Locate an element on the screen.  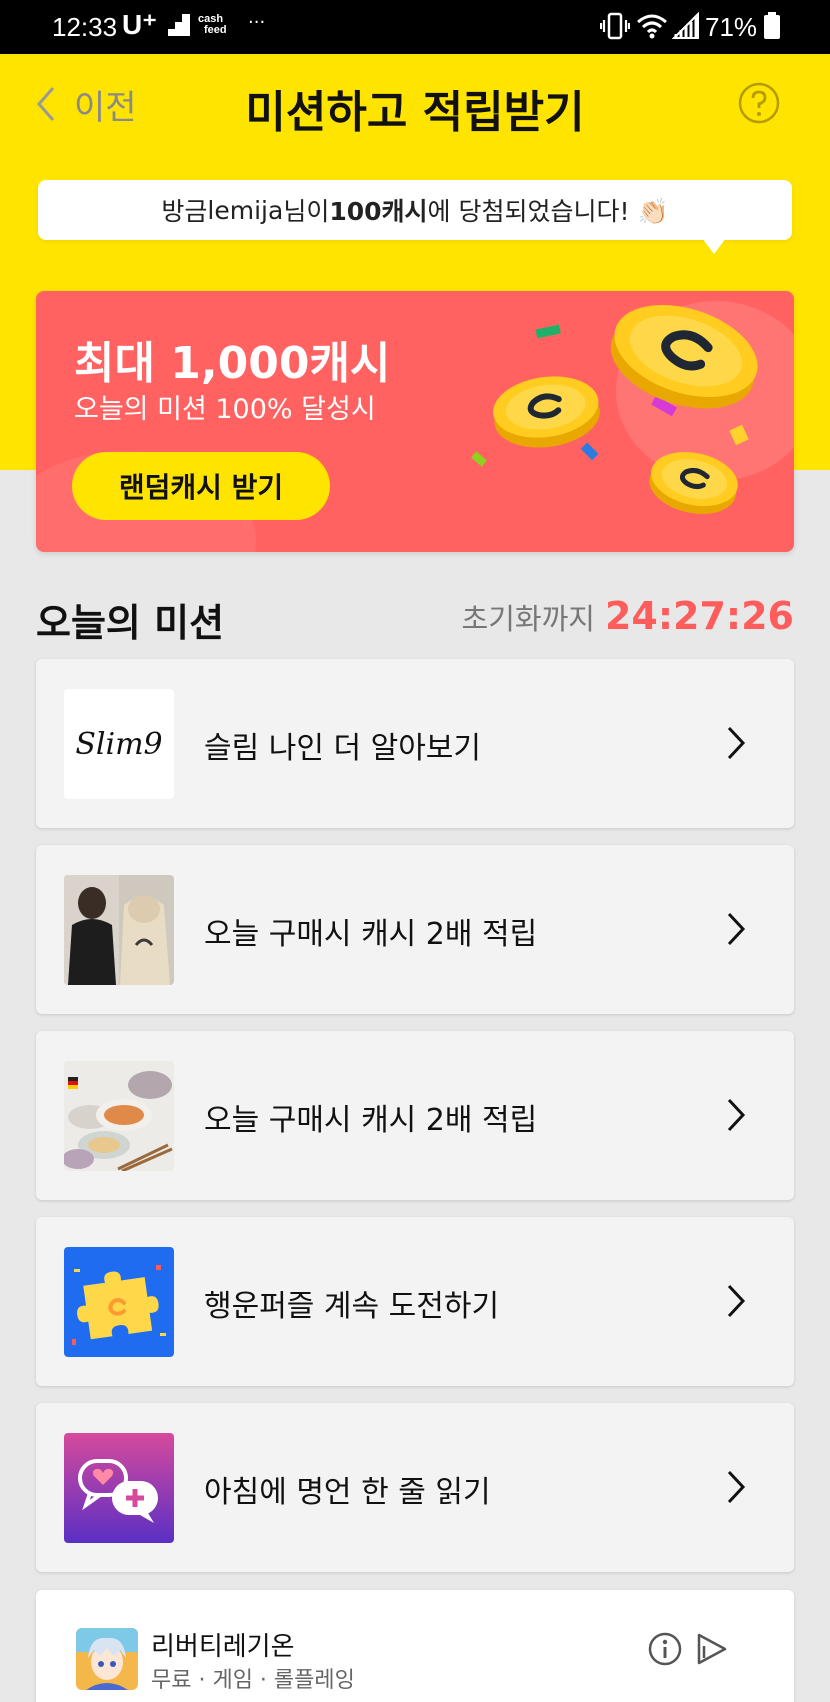
slim9-logo: Slim9 is located at coordinates (119, 744).